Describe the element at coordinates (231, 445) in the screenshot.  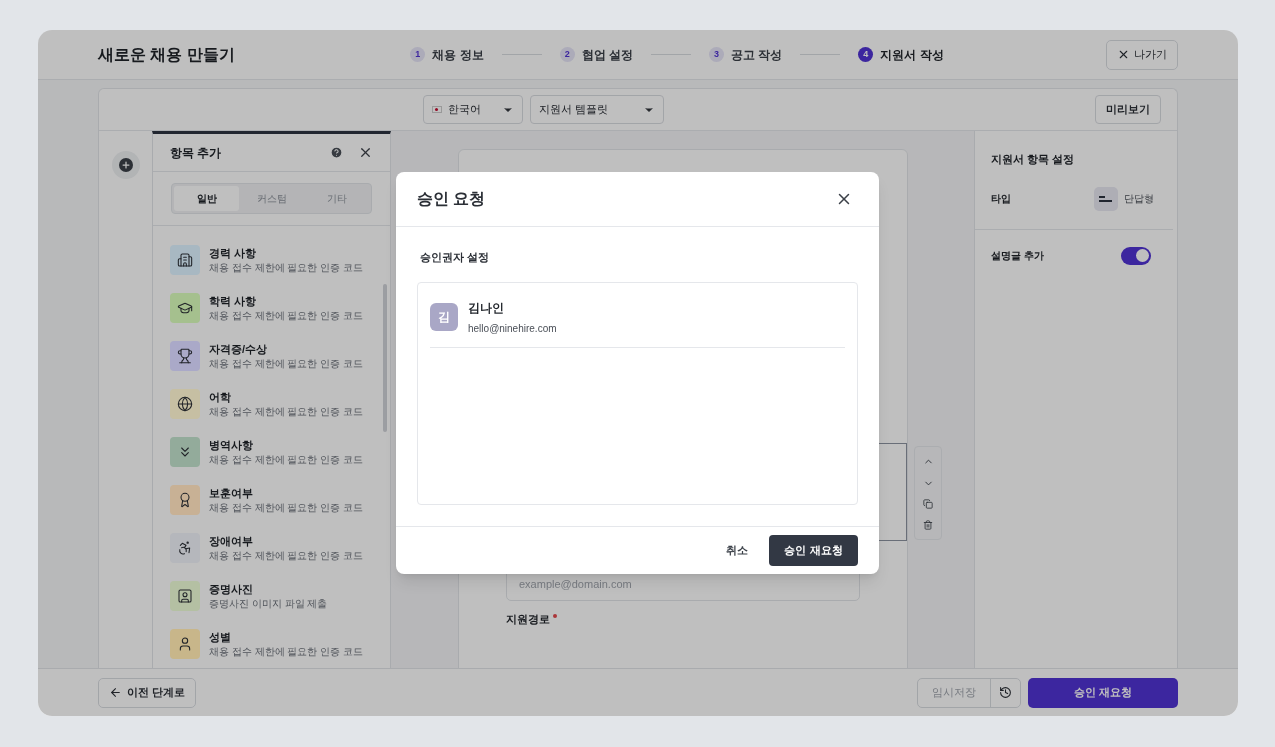
I see `item-title: 병역사항` at that location.